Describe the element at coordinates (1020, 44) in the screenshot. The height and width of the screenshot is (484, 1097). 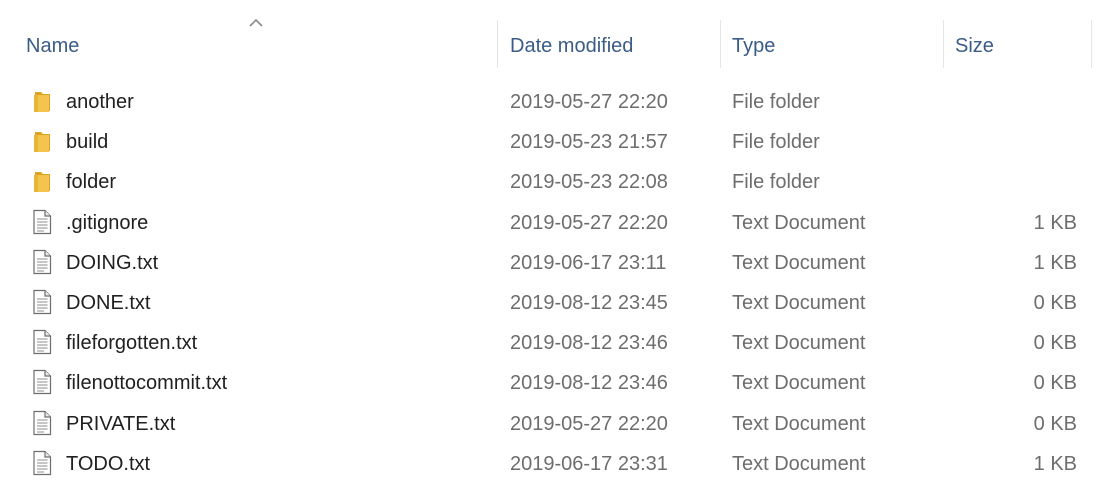
I see `column-header-size: Size` at that location.